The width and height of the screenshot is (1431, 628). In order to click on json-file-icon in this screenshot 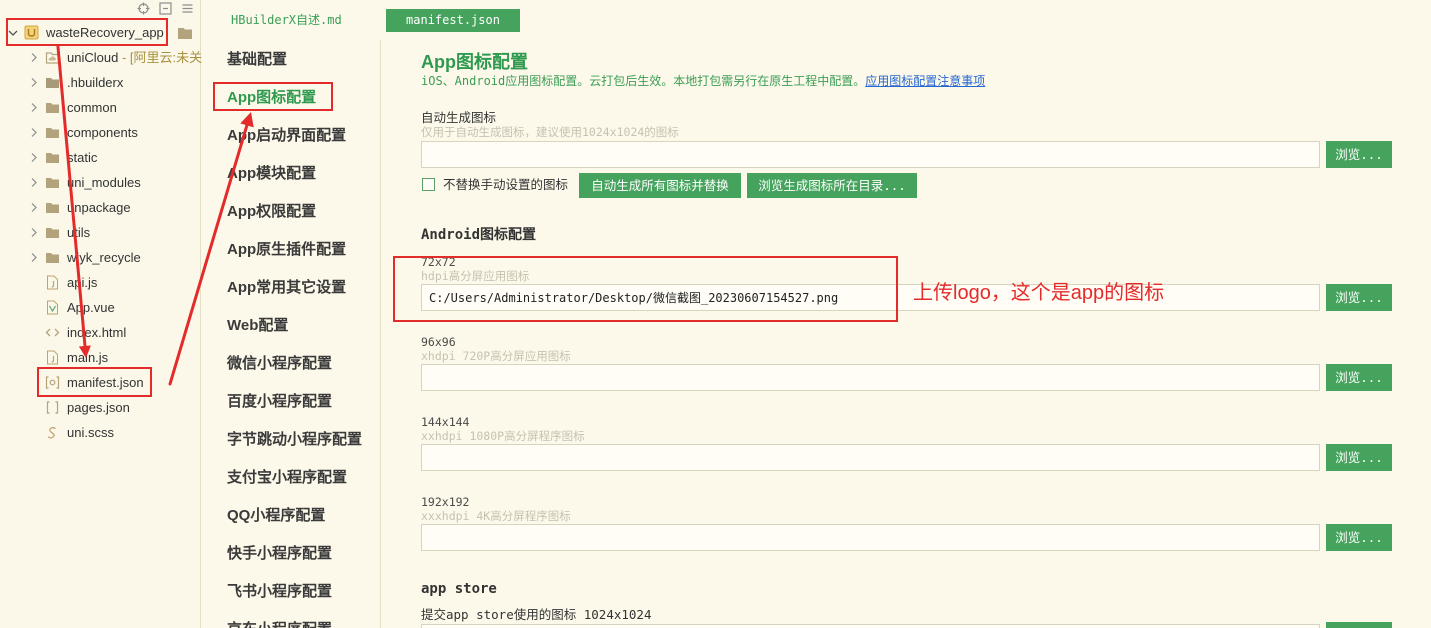, I will do `click(52, 407)`.